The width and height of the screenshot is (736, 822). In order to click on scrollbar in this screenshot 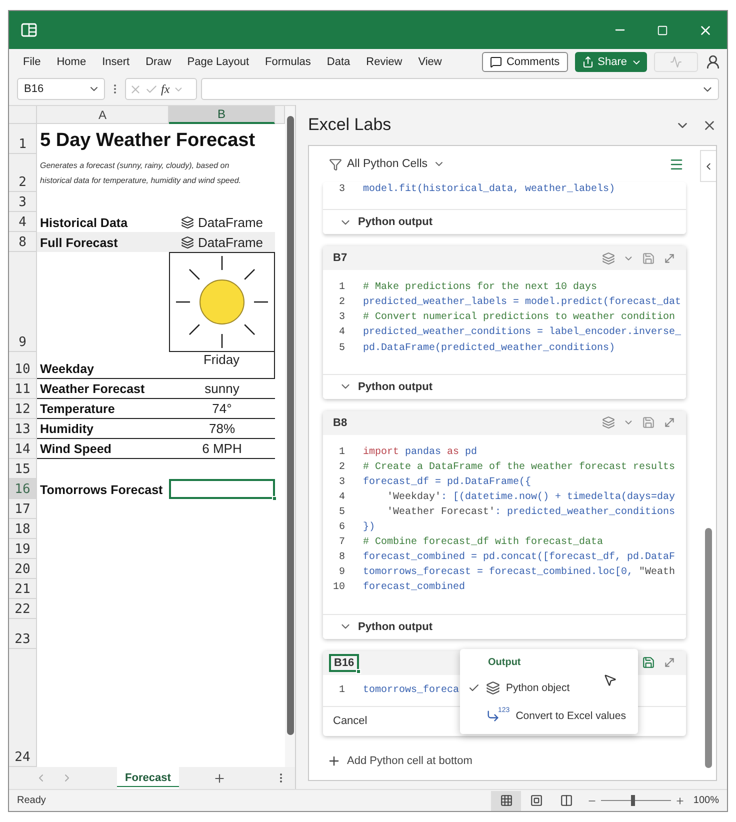, I will do `click(290, 436)`.